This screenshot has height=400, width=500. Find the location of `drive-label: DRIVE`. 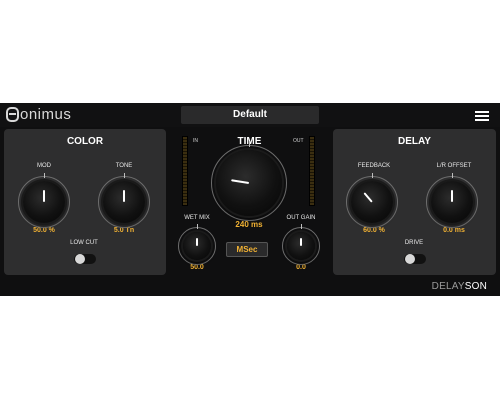

drive-label: DRIVE is located at coordinates (414, 243).